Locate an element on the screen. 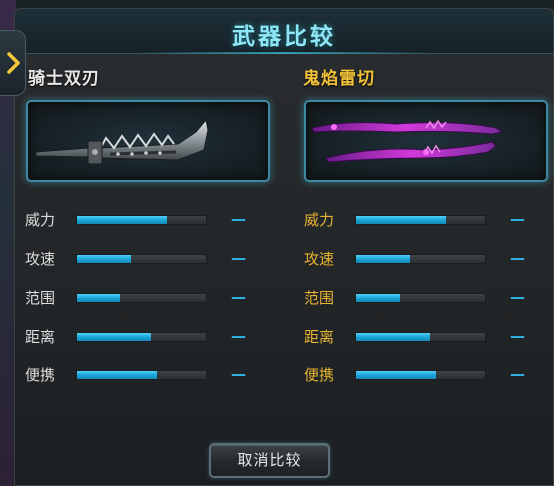 The height and width of the screenshot is (486, 554). cancel-compare-button: 取消比较 is located at coordinates (269, 460).